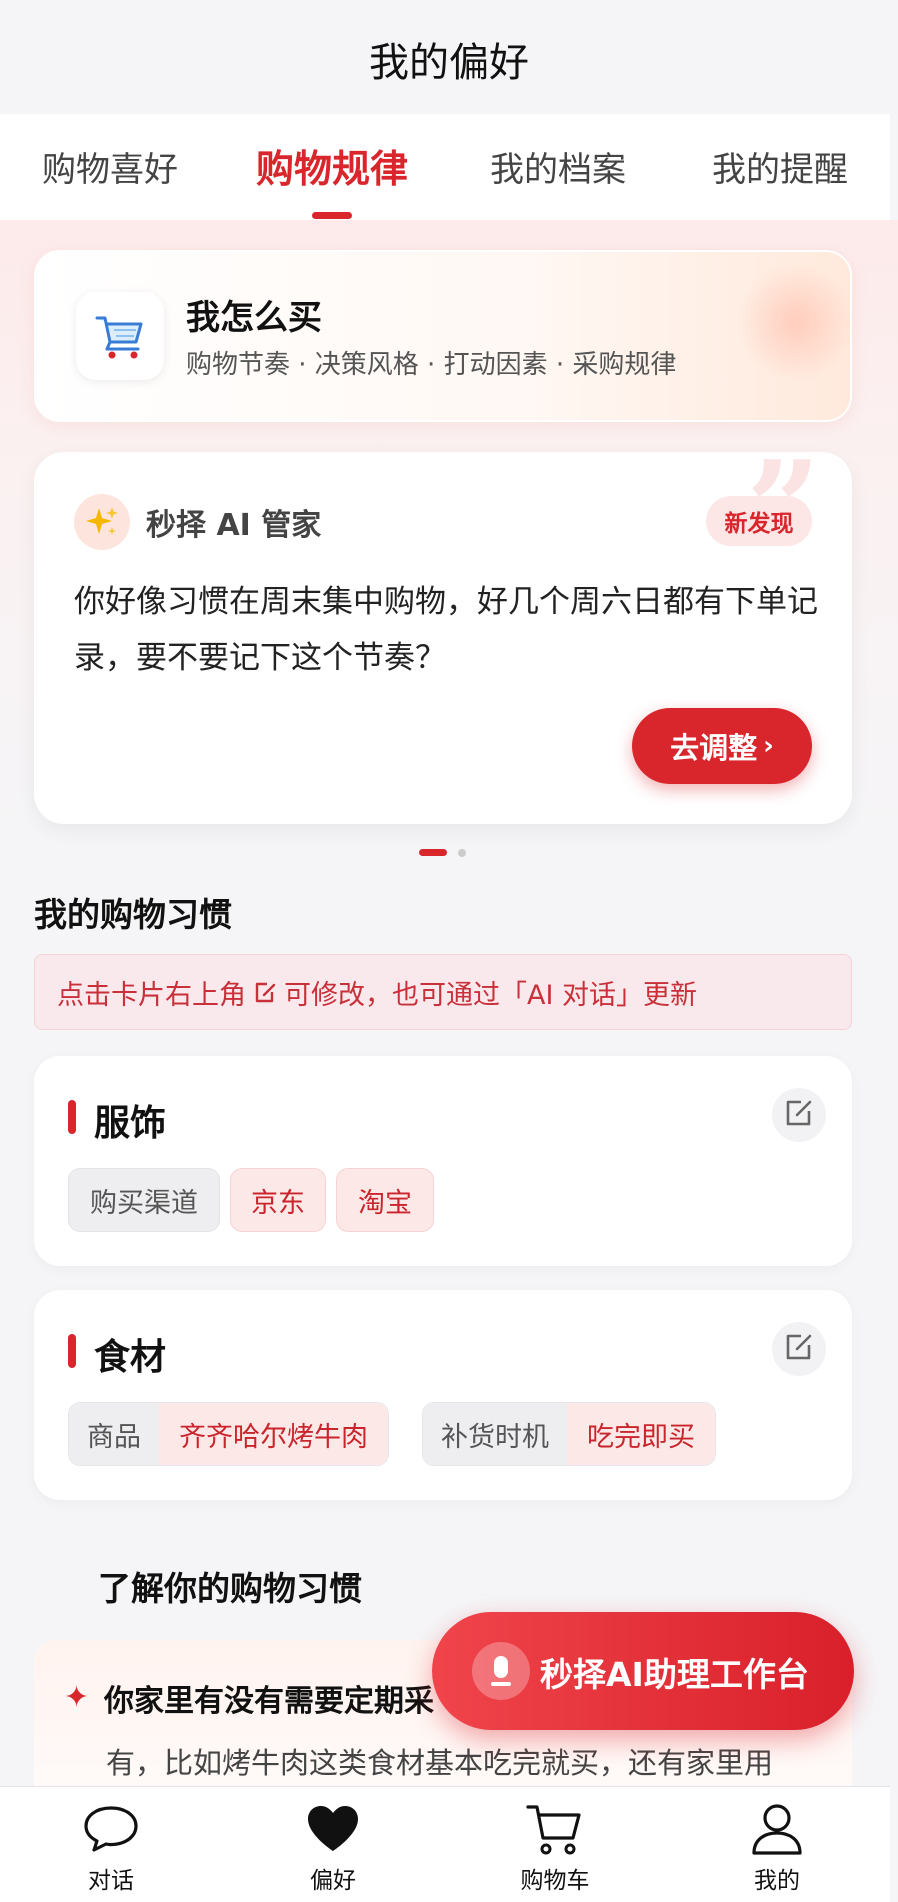 The image size is (898, 1902). I want to click on ai-butler-title: 秒择 AI 管家, so click(234, 525).